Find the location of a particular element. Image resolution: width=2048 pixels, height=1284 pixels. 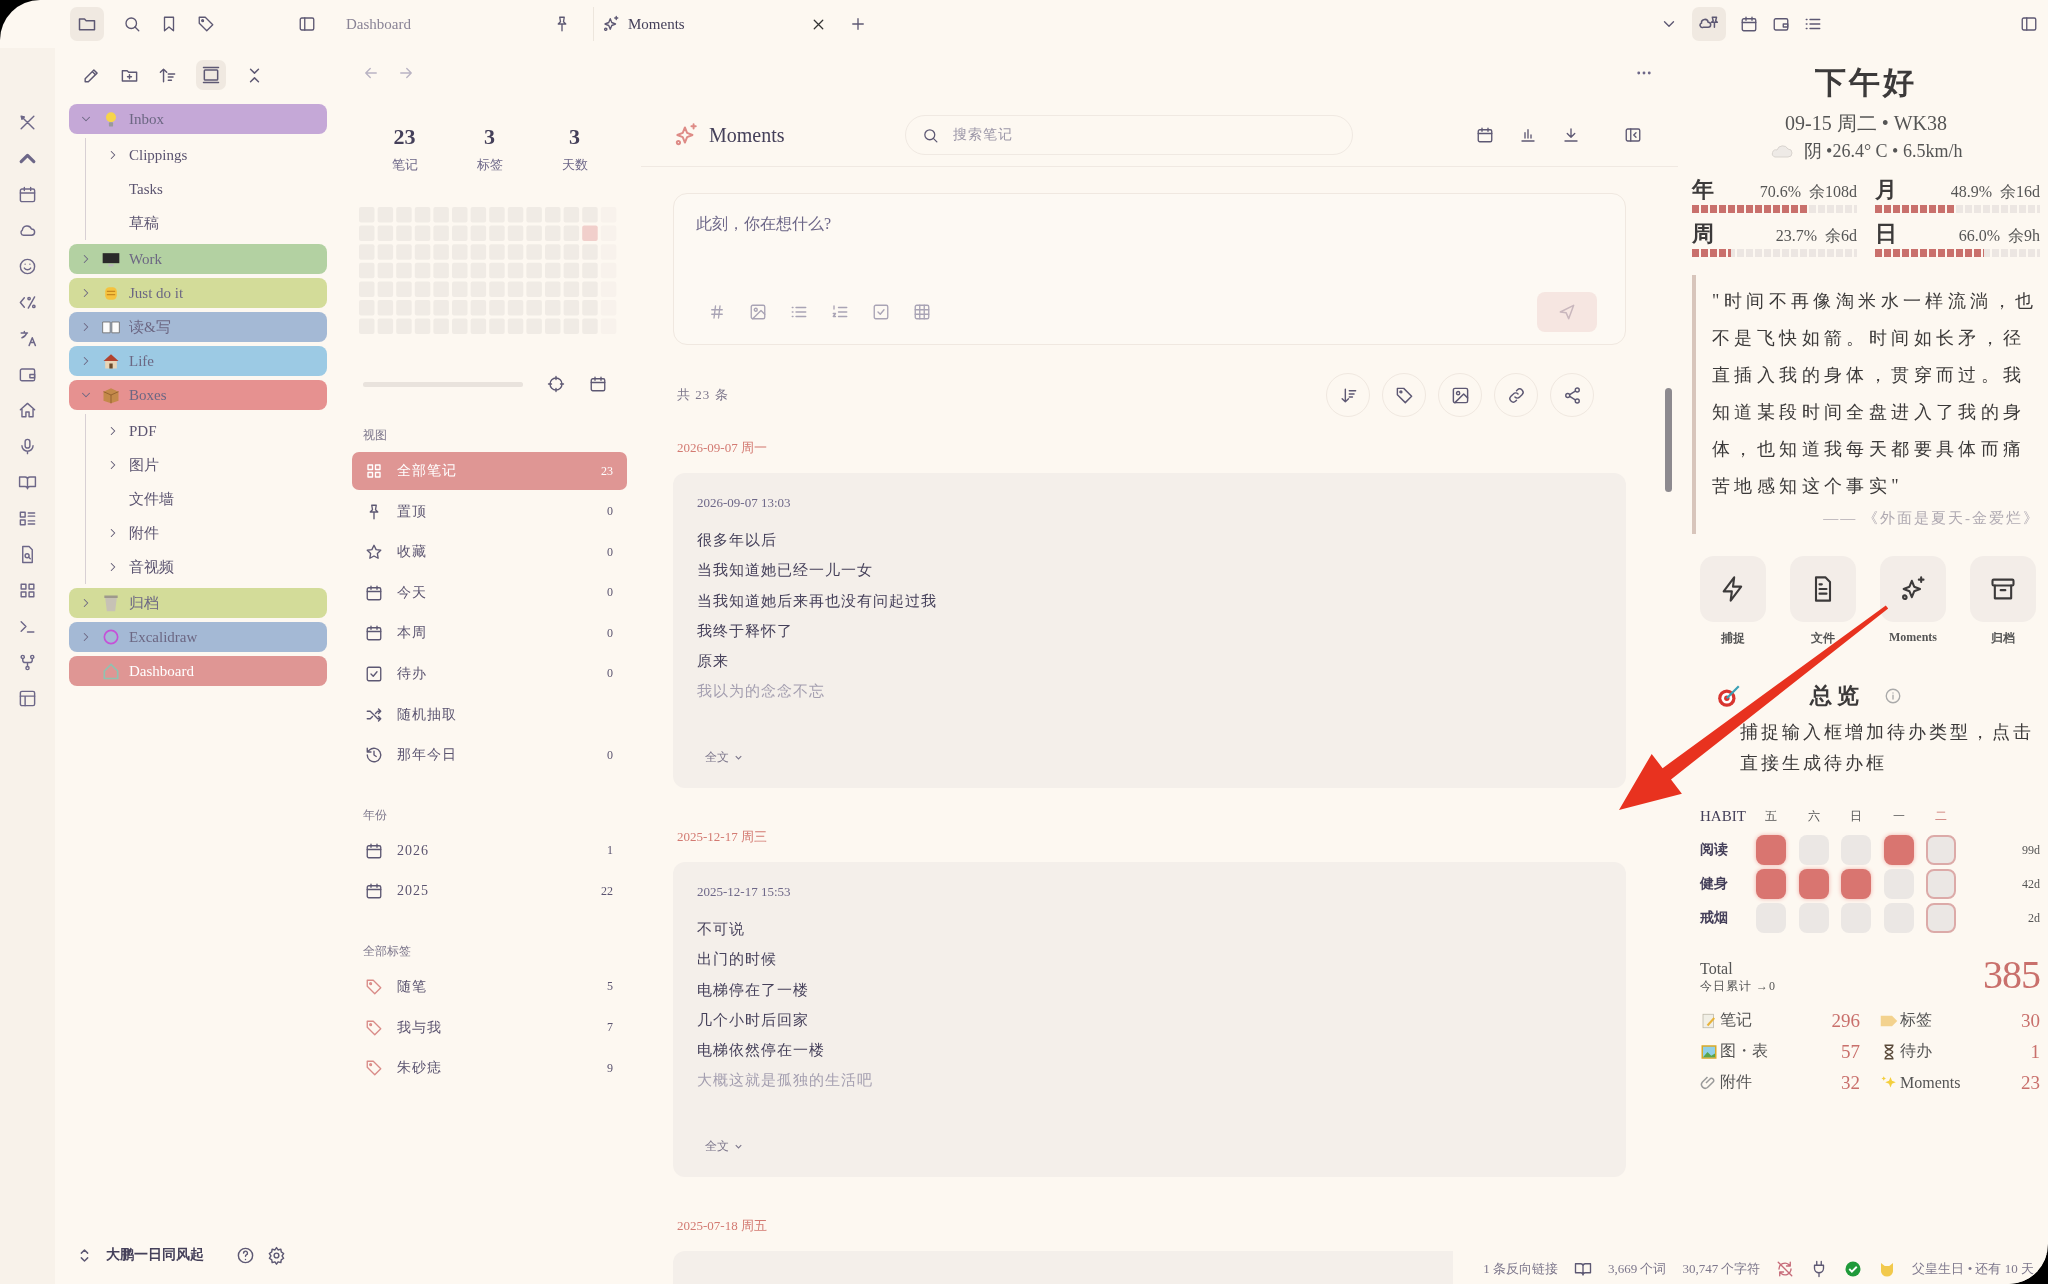

layout-icon is located at coordinates (27, 698).